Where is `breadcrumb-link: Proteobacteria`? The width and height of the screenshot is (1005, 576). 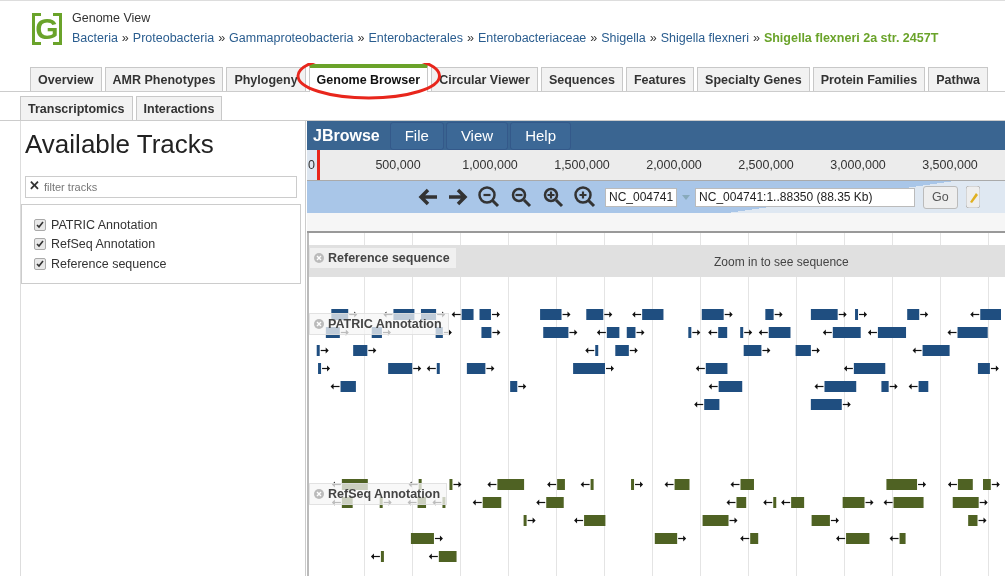 breadcrumb-link: Proteobacteria is located at coordinates (173, 38).